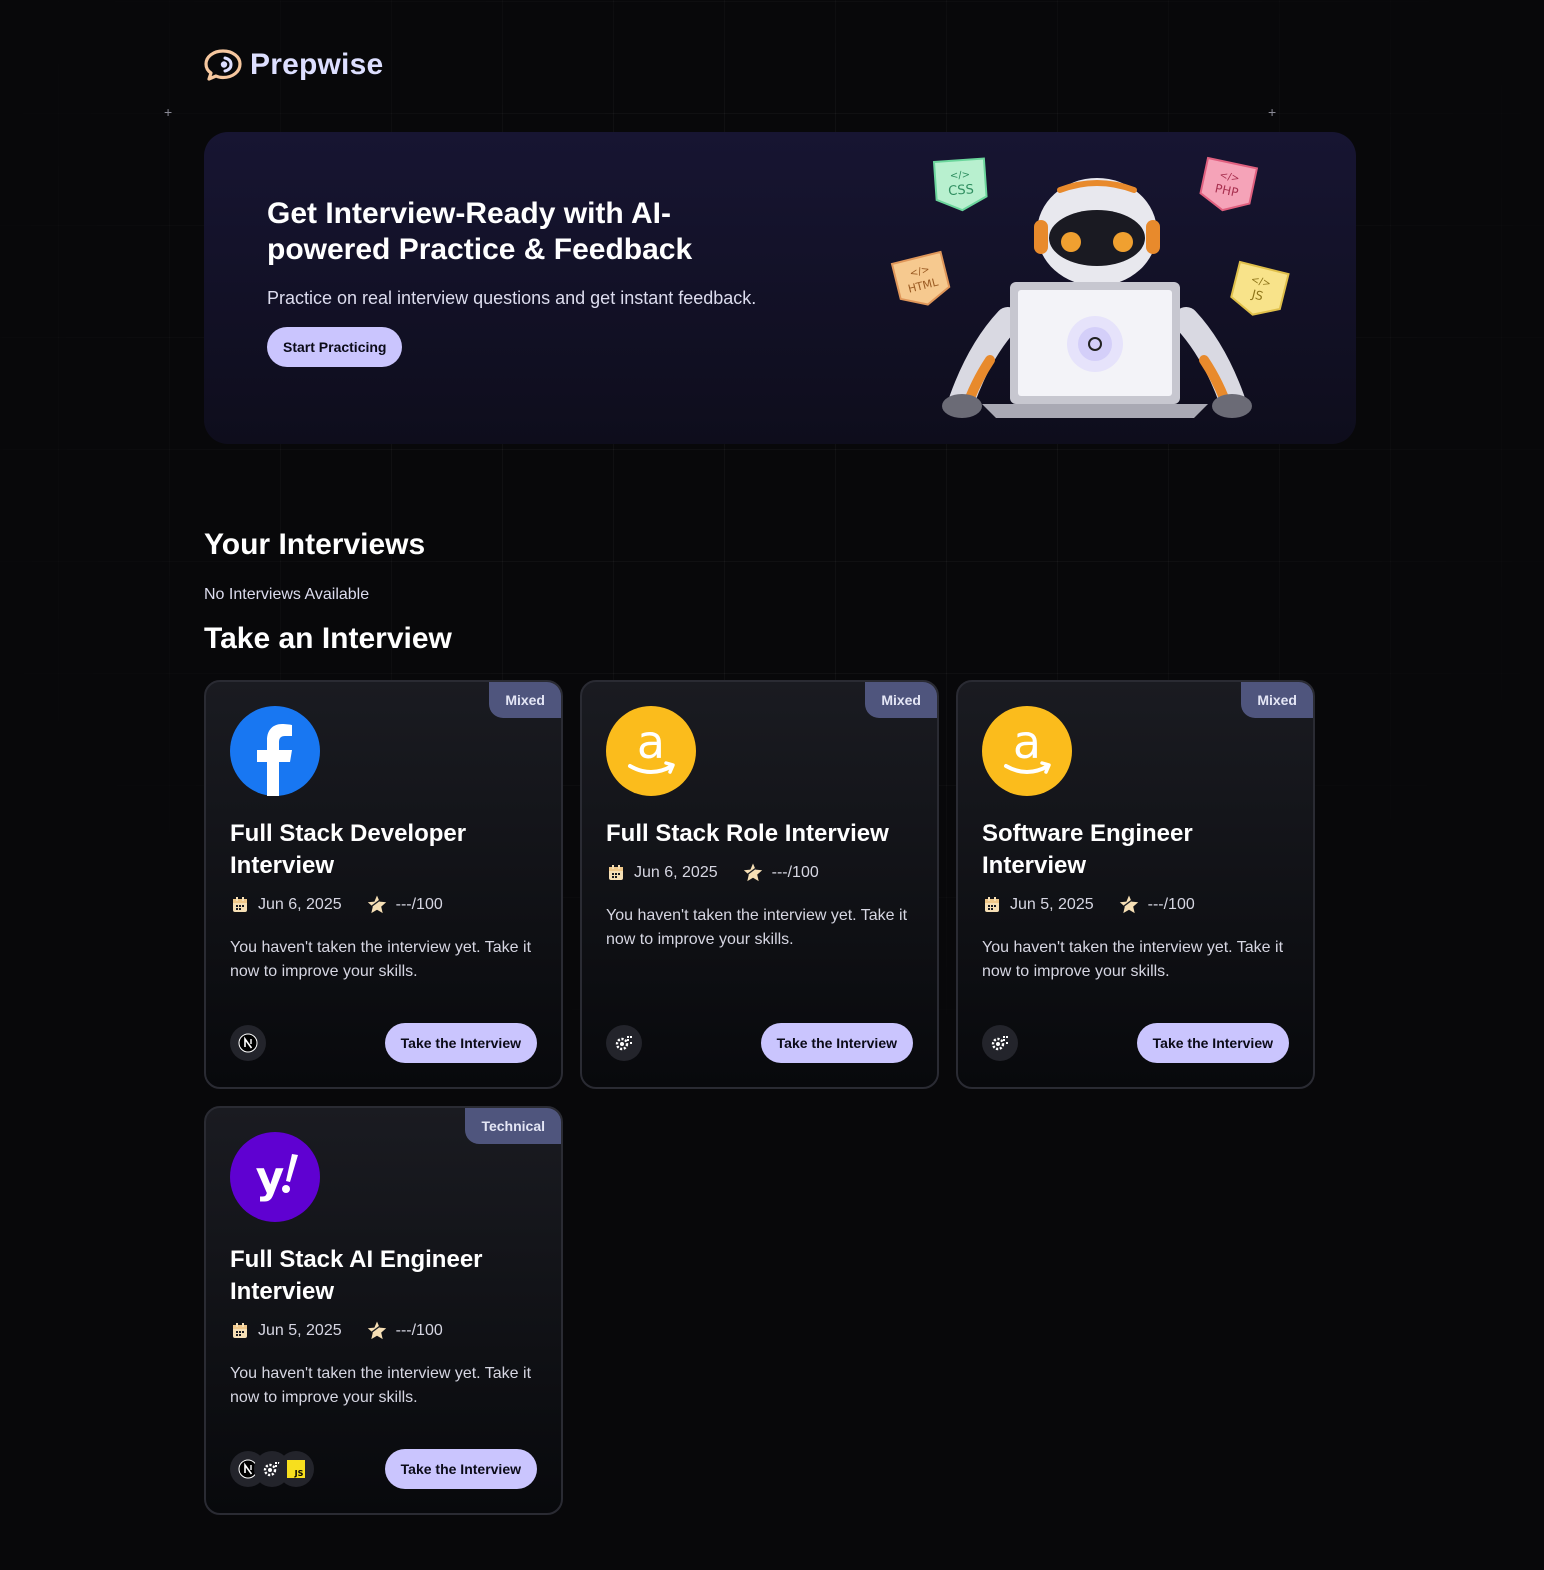  What do you see at coordinates (272, 1469) in the screenshot?
I see `tech-stack: JS` at bounding box center [272, 1469].